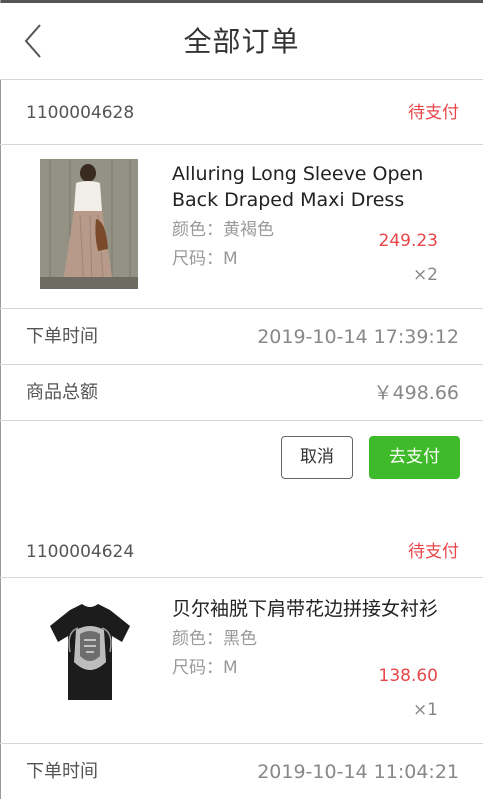 The image size is (483, 799). Describe the element at coordinates (408, 241) in the screenshot. I see `product-price: 249.23` at that location.